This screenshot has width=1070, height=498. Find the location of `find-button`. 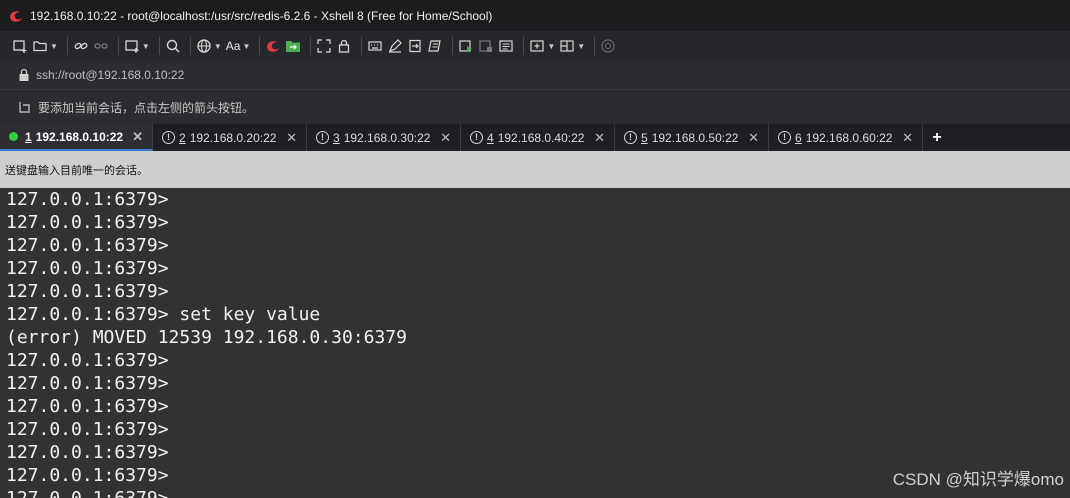

find-button is located at coordinates (173, 46).